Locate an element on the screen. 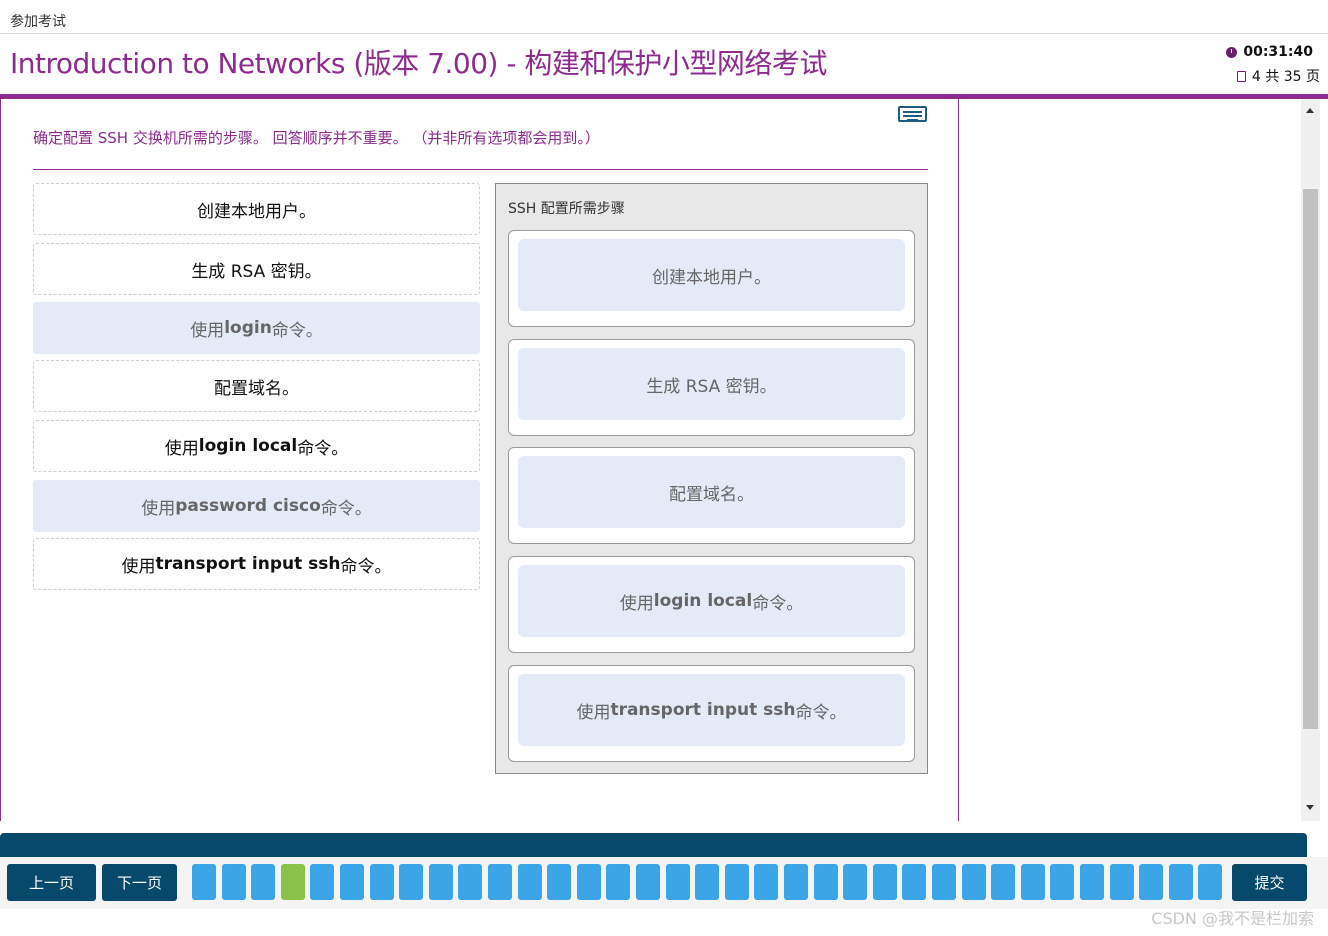  page-icon is located at coordinates (1241, 76).